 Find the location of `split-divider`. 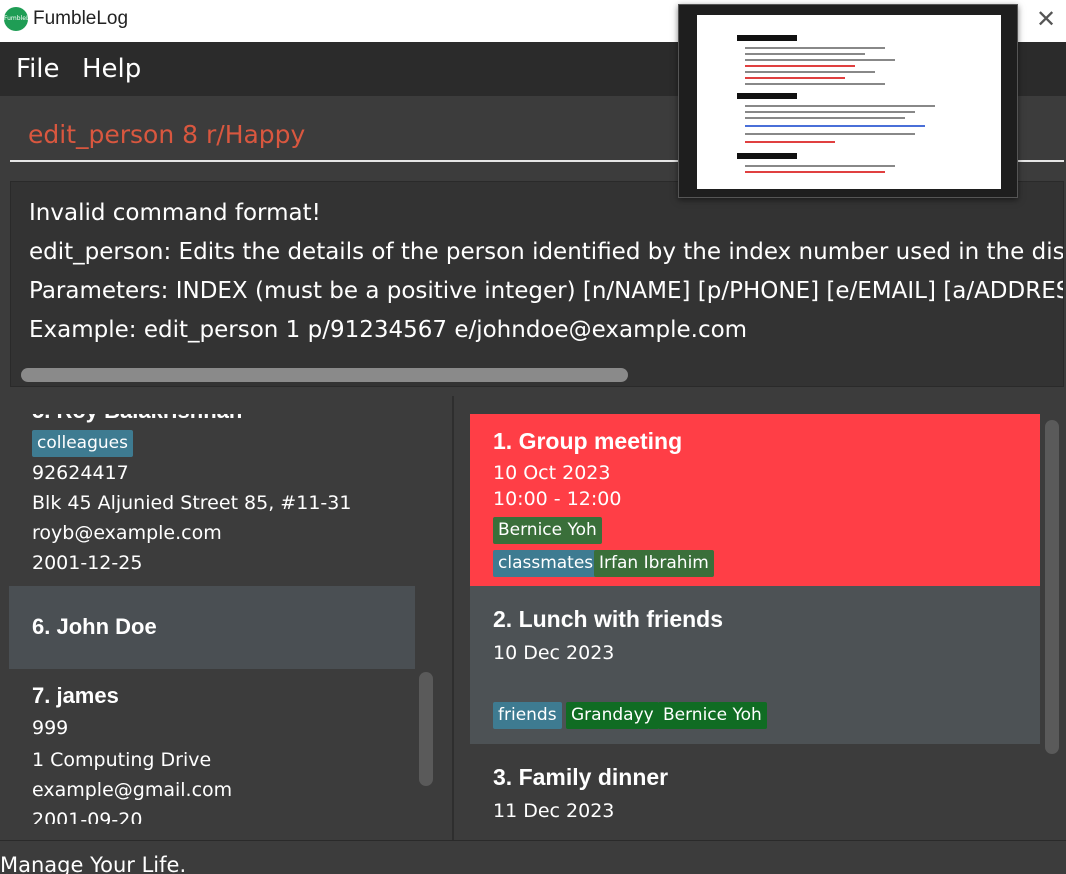

split-divider is located at coordinates (453, 618).